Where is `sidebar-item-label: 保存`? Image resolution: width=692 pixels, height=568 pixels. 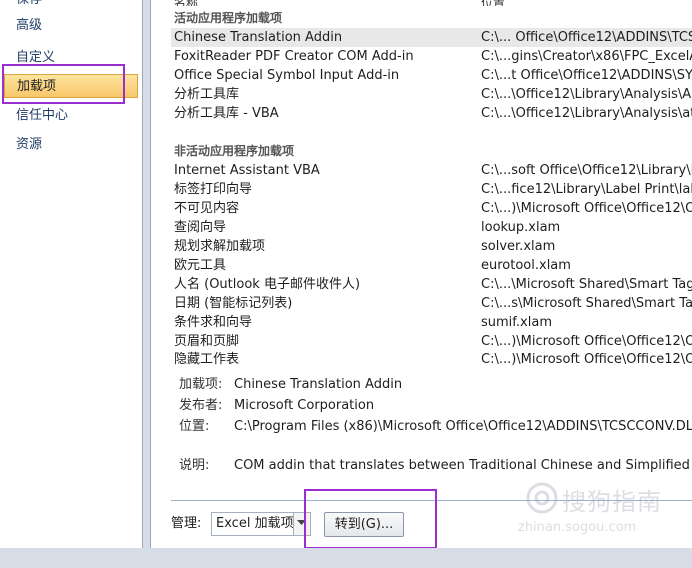
sidebar-item-label: 保存 is located at coordinates (29, 3).